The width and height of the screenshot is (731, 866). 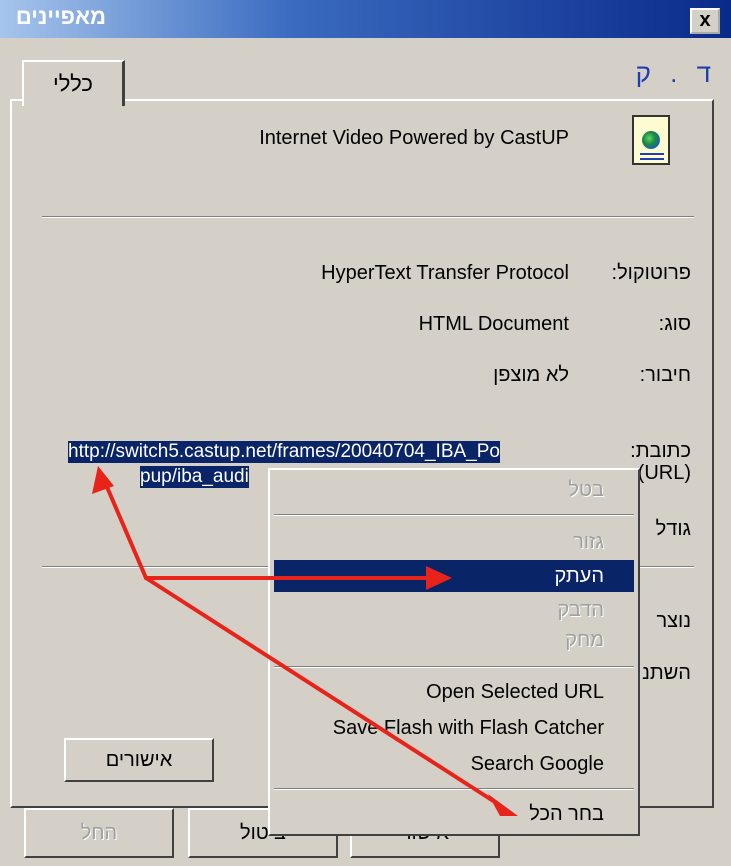 What do you see at coordinates (664, 473) in the screenshot?
I see `url-label: (URL)` at bounding box center [664, 473].